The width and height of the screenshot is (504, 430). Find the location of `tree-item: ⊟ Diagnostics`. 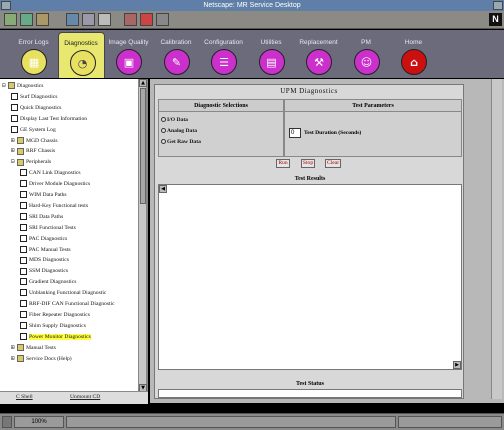

tree-item: ⊟ Diagnostics is located at coordinates (22, 86).